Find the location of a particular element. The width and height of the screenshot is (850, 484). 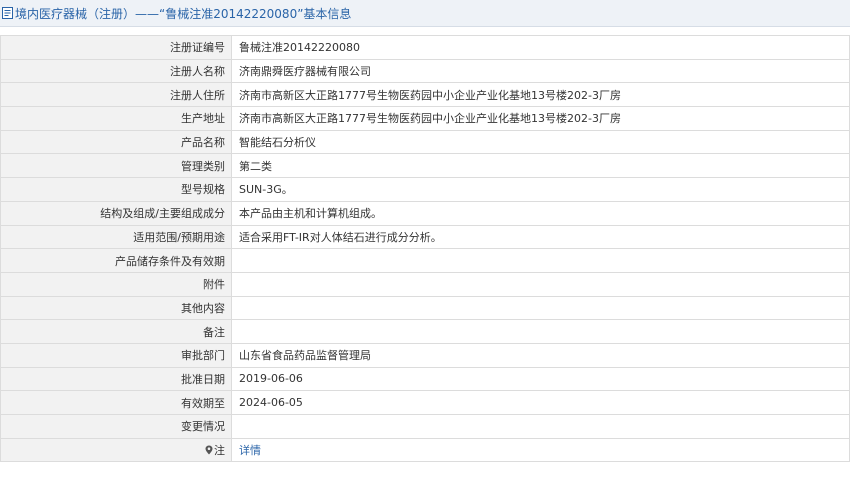

table-row: 其他内容 is located at coordinates (425, 308).